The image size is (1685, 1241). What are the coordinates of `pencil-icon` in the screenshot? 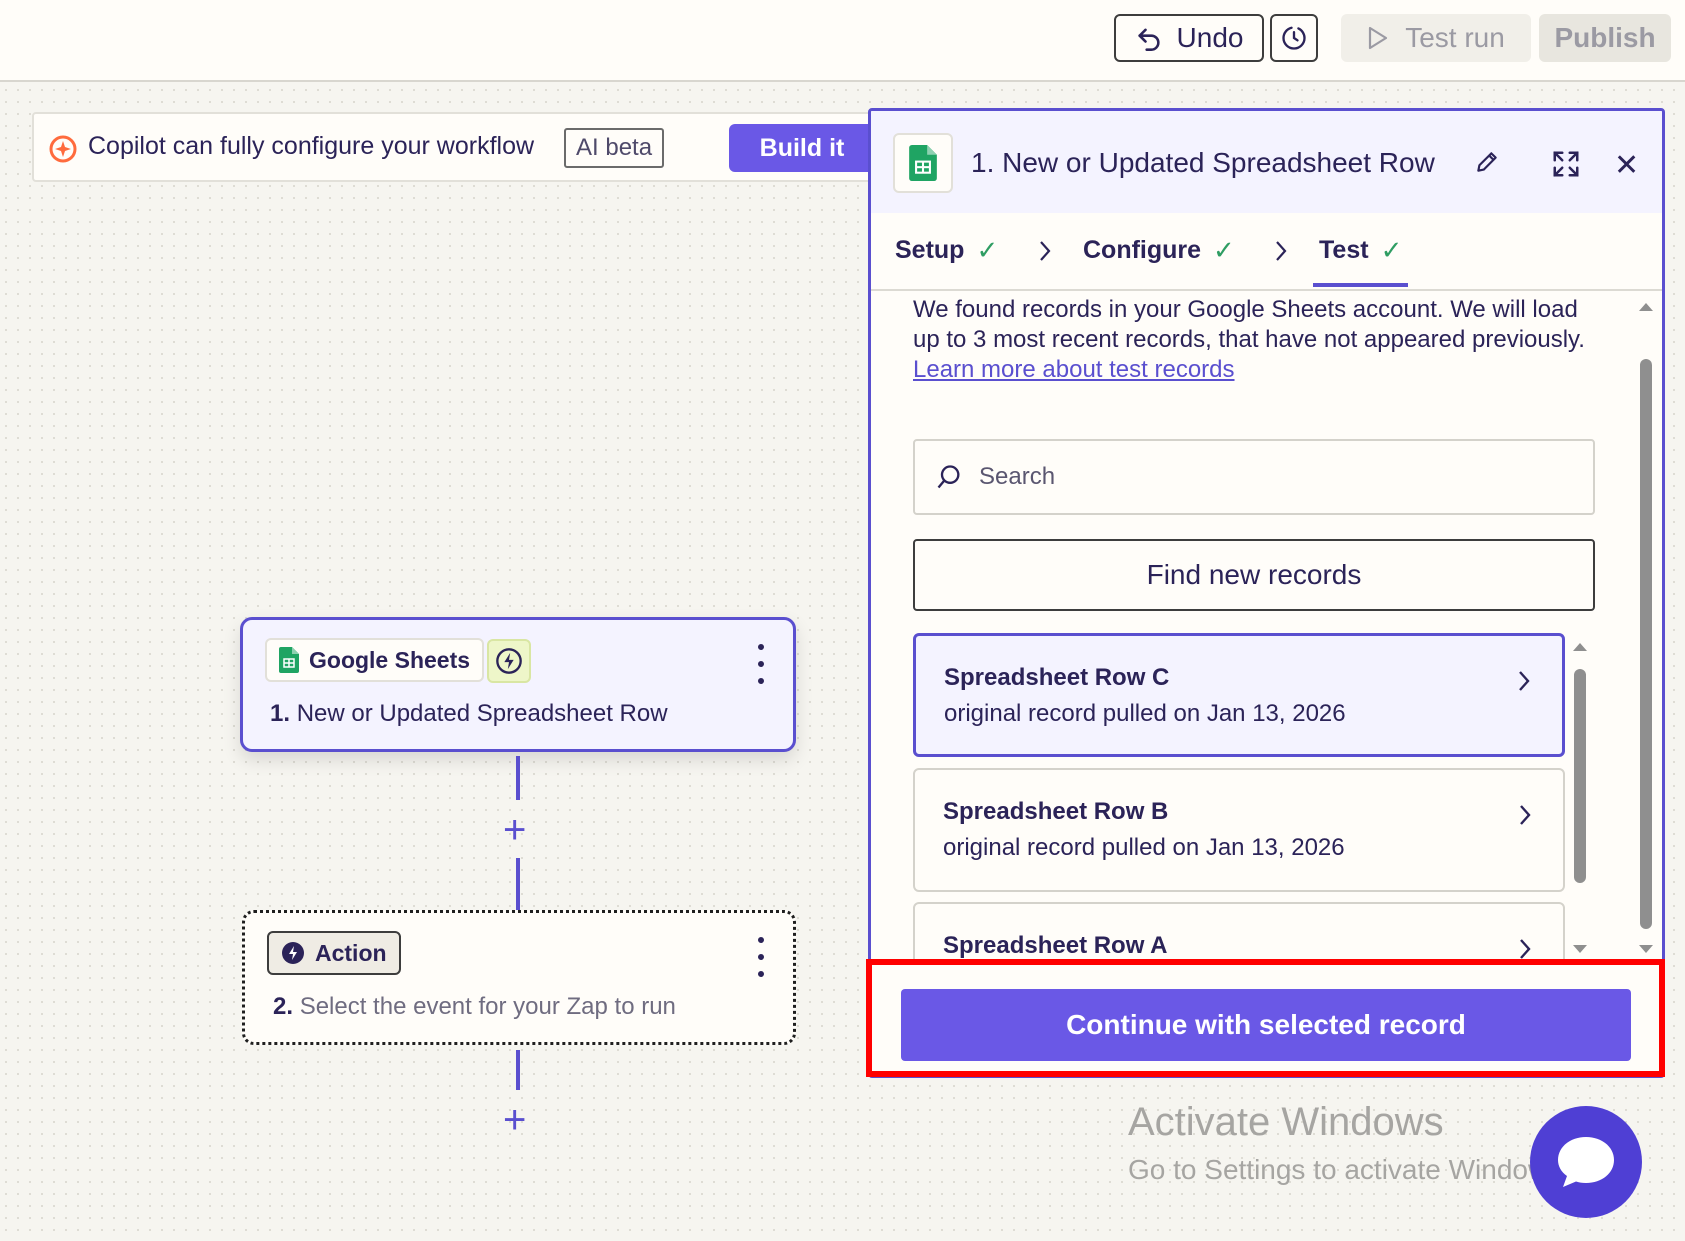 It's located at (1487, 162).